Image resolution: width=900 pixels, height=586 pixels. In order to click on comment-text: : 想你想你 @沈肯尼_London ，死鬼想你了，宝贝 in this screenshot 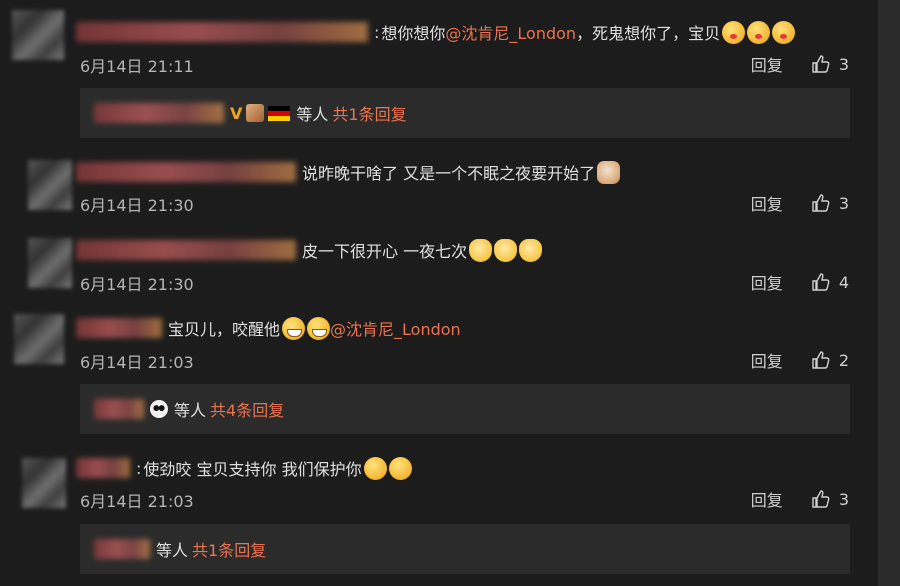, I will do `click(436, 32)`.